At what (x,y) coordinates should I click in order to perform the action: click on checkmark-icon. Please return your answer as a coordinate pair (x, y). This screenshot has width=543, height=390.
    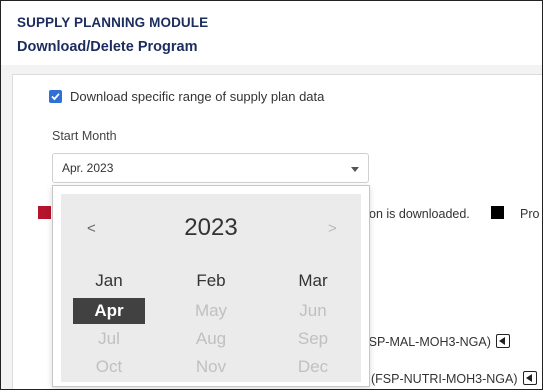
    Looking at the image, I should click on (55, 97).